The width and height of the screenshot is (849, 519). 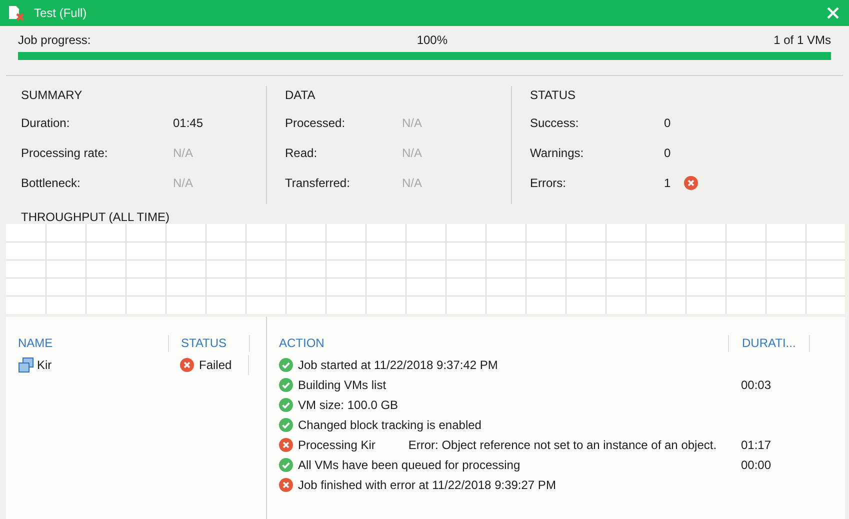 I want to click on stat-label: Transferred:, so click(x=318, y=183).